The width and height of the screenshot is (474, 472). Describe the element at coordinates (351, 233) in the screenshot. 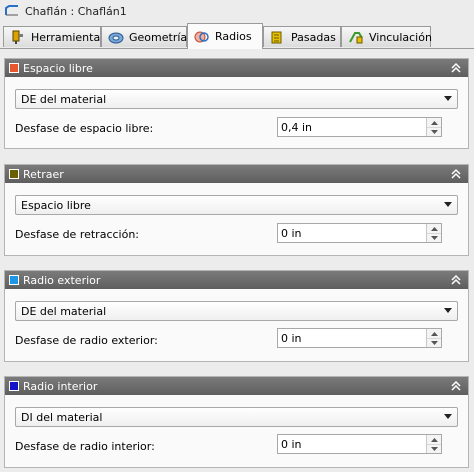

I see `retraccion-offset-input` at that location.